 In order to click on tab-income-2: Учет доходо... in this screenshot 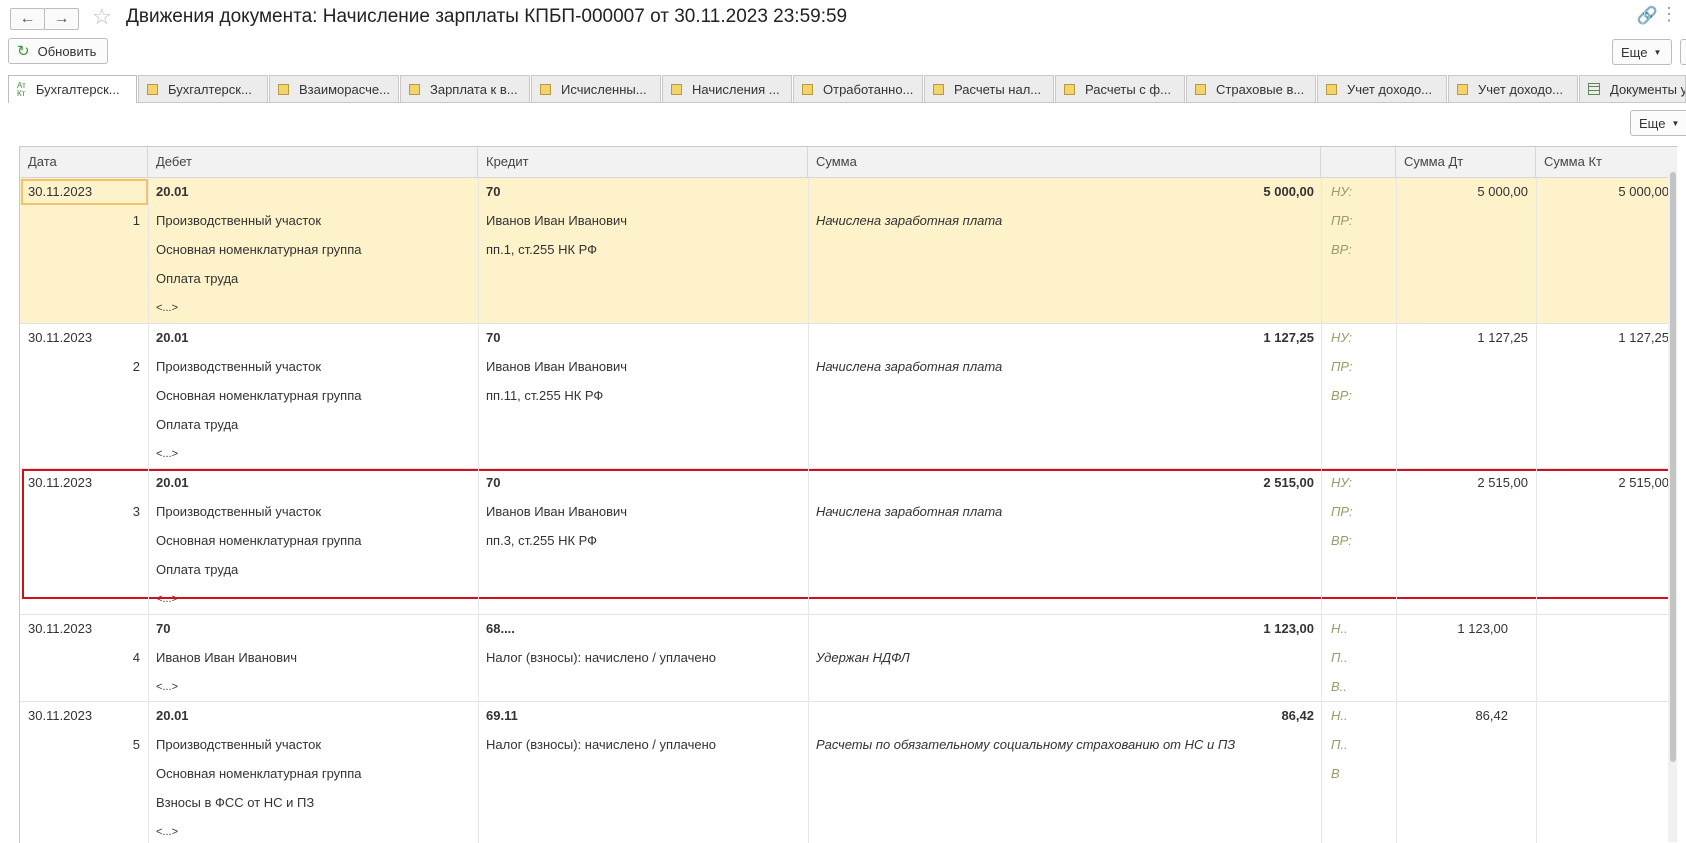, I will do `click(1513, 88)`.